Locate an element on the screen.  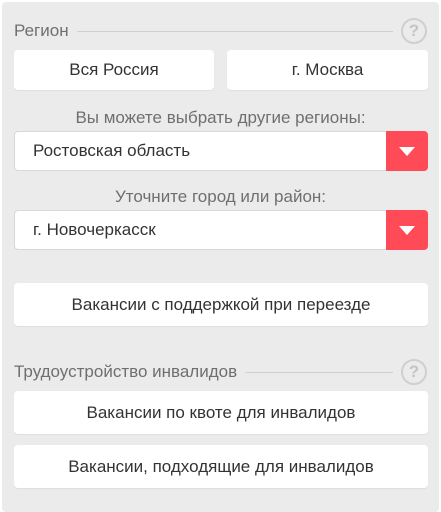
region-section-title: Регион is located at coordinates (41, 30).